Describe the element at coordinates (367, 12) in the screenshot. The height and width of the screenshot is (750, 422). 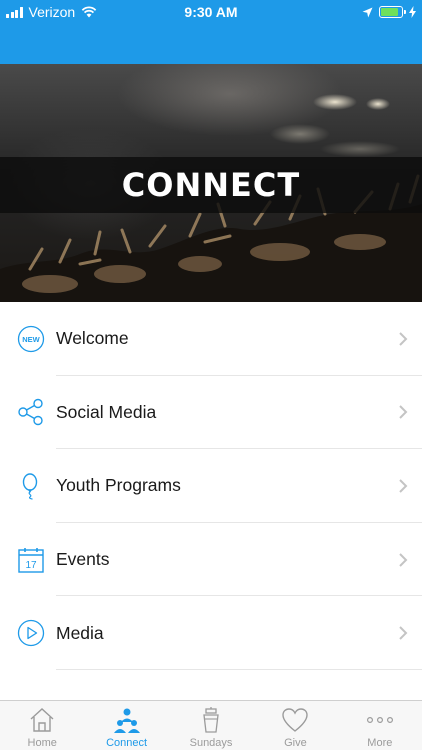
I see `location-arrow-icon` at that location.